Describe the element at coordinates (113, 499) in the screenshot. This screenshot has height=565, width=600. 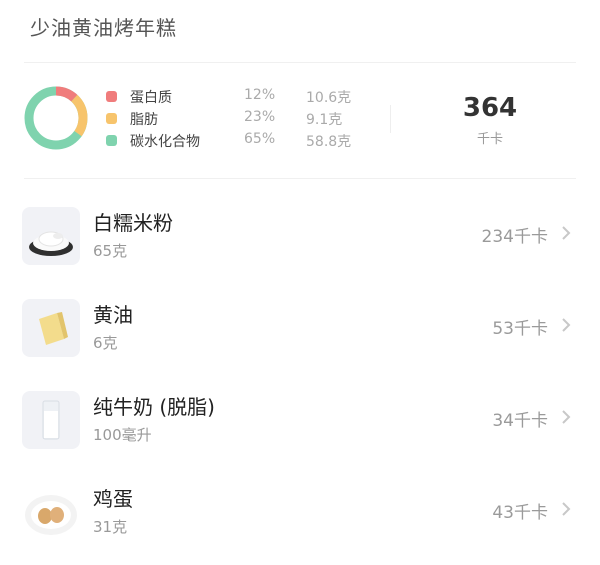
I see `ingredient-name: 鸡蛋` at that location.